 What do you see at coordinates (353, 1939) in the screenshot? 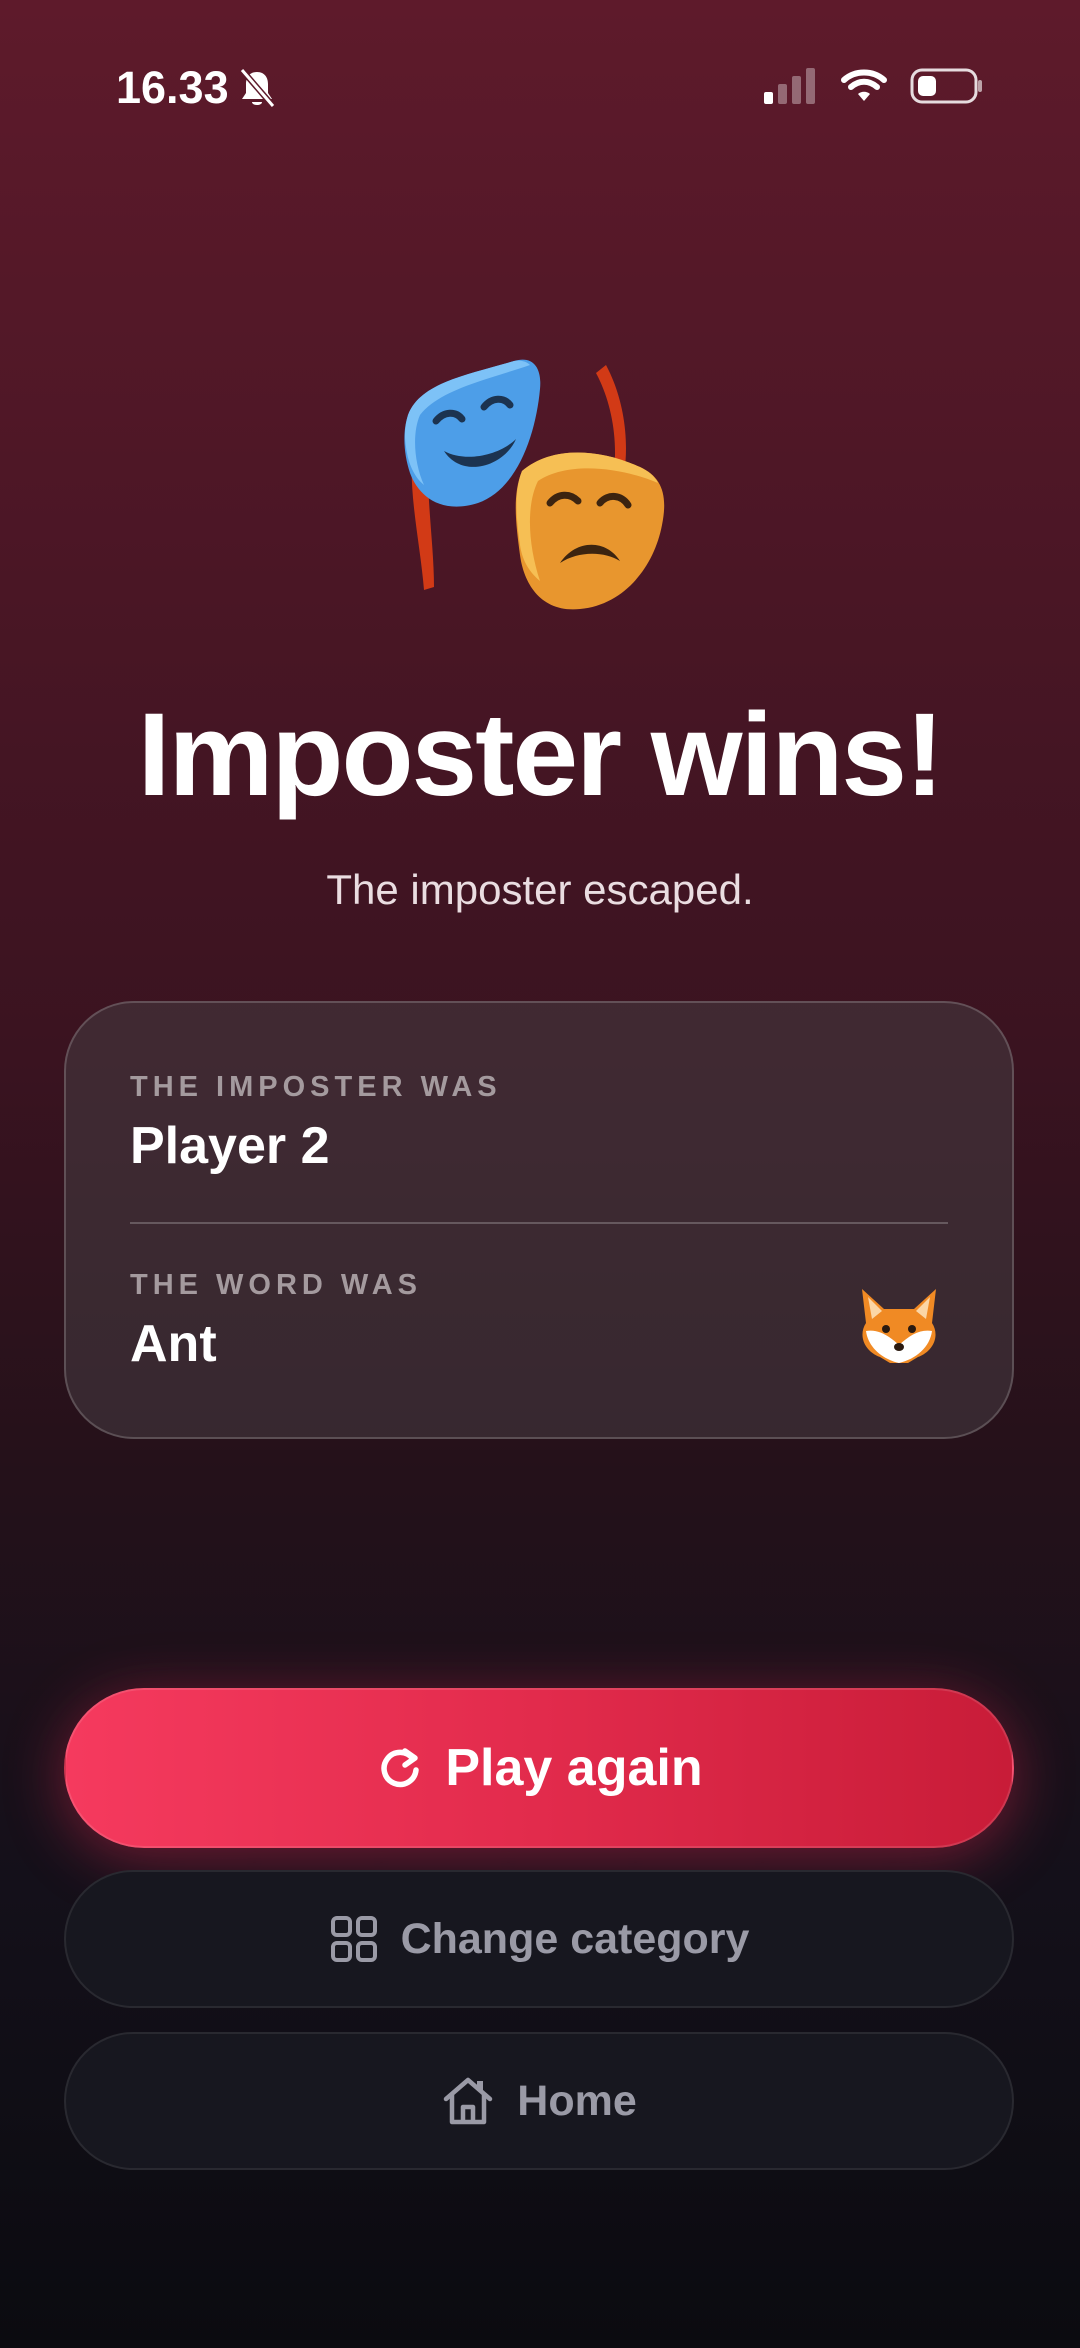
I see `grid-icon` at bounding box center [353, 1939].